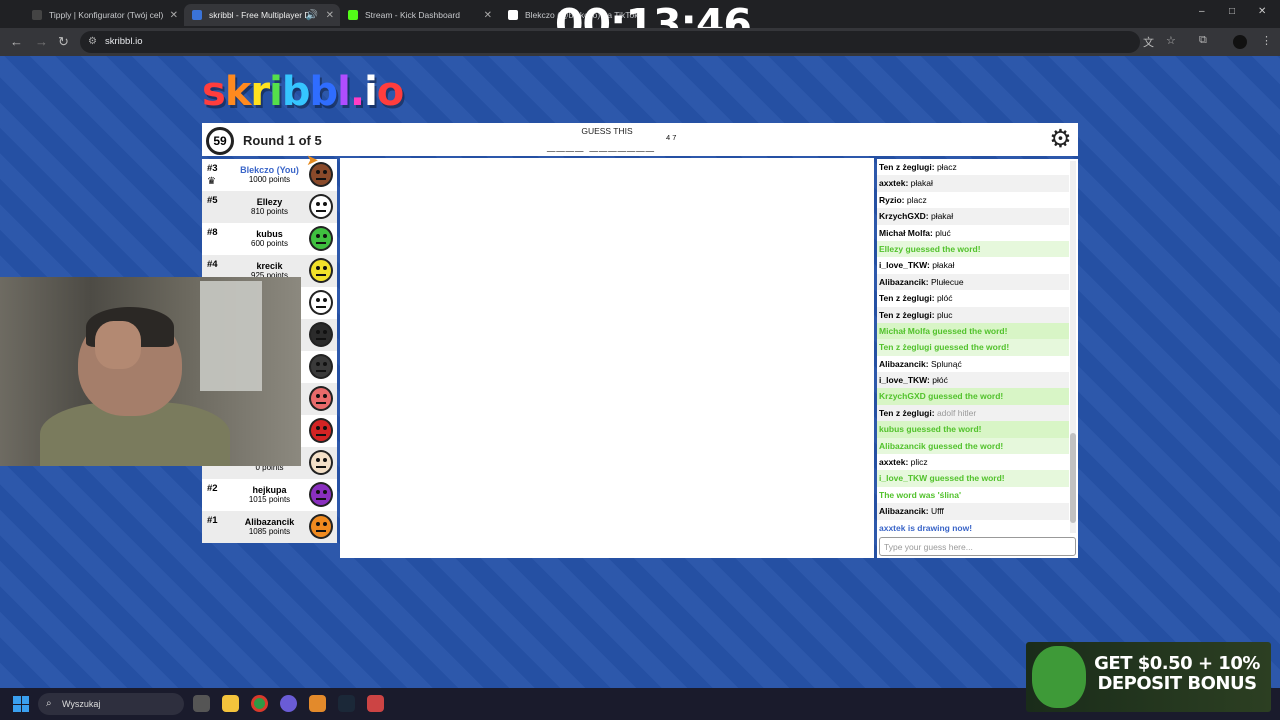 The width and height of the screenshot is (1280, 720). I want to click on taskbar-search: ⌕ Wyszukaj, so click(111, 704).